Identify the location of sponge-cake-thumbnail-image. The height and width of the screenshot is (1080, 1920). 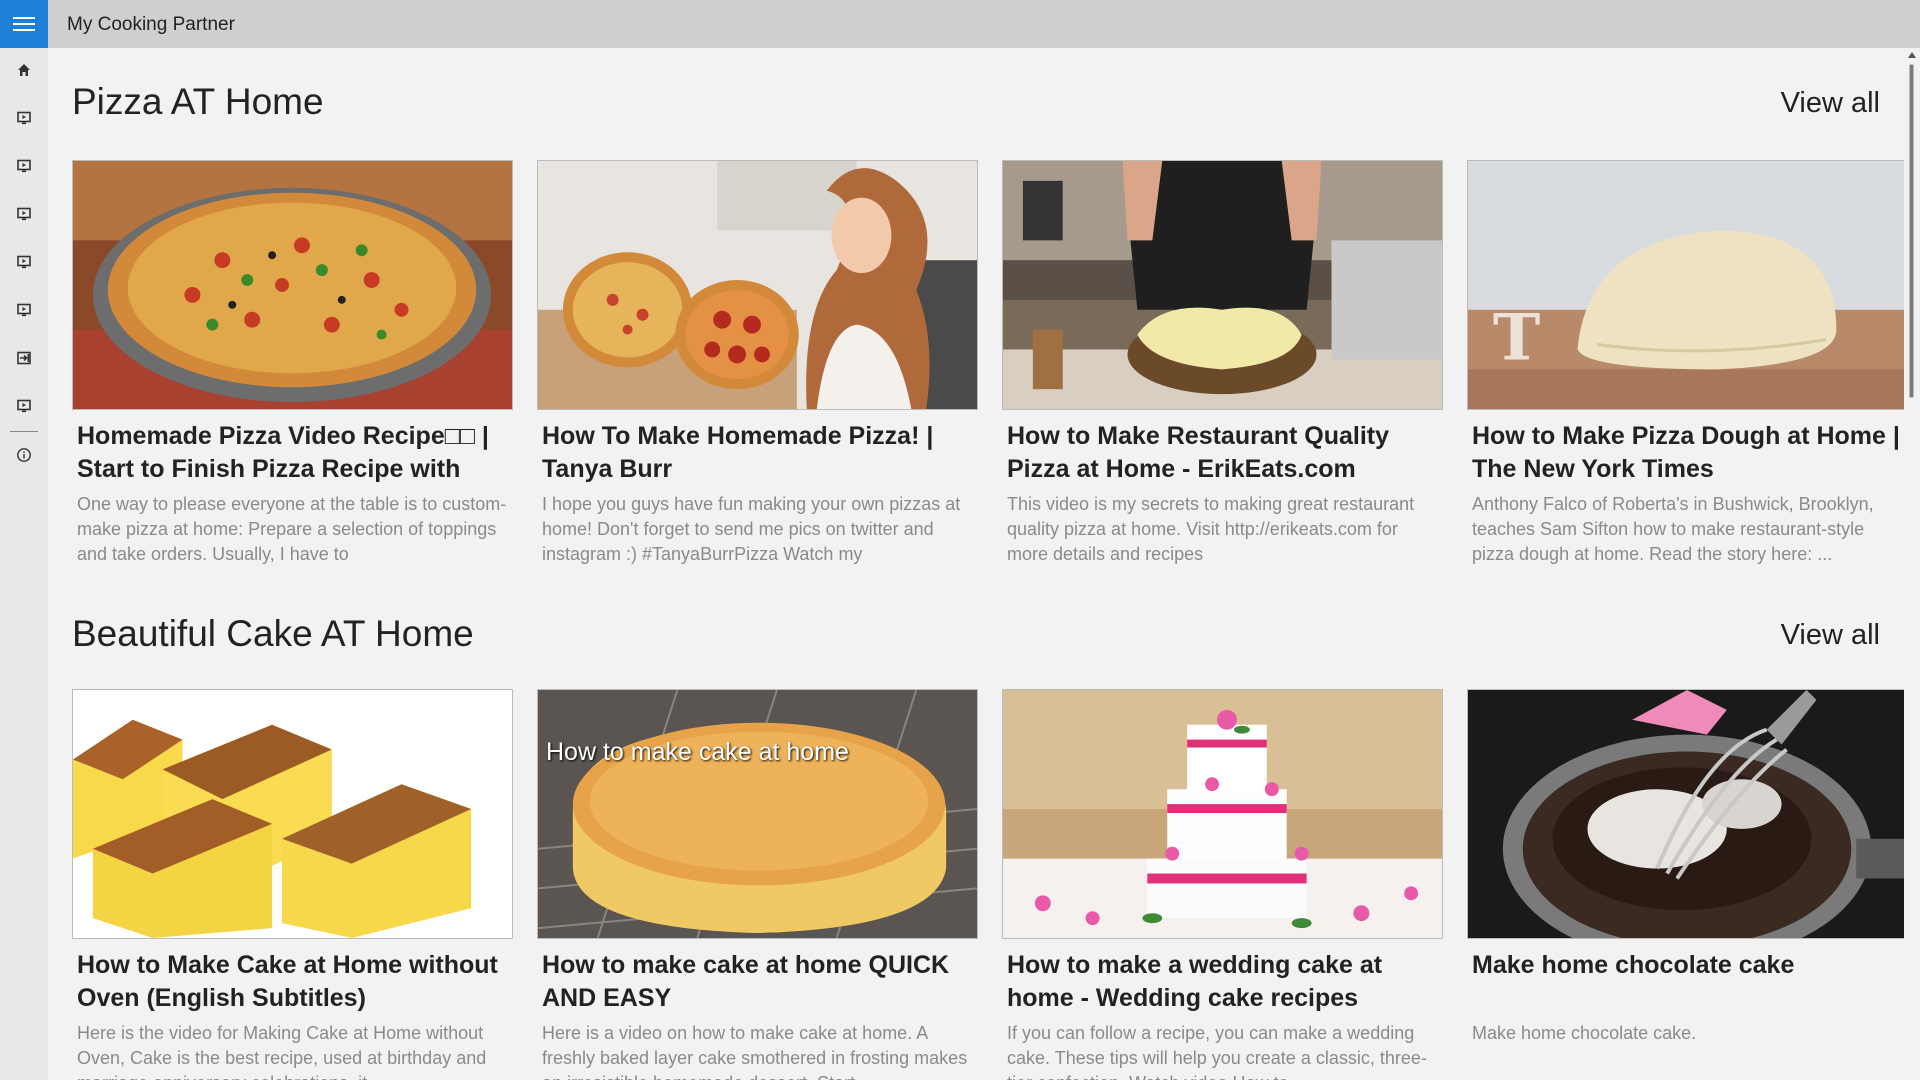
(757, 814).